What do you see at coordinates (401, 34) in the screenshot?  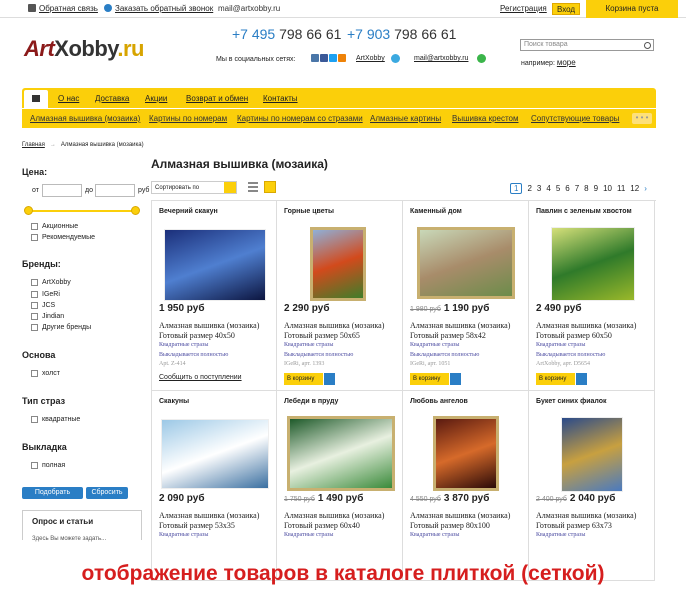 I see `phone-2: +7 903 798 66 61` at bounding box center [401, 34].